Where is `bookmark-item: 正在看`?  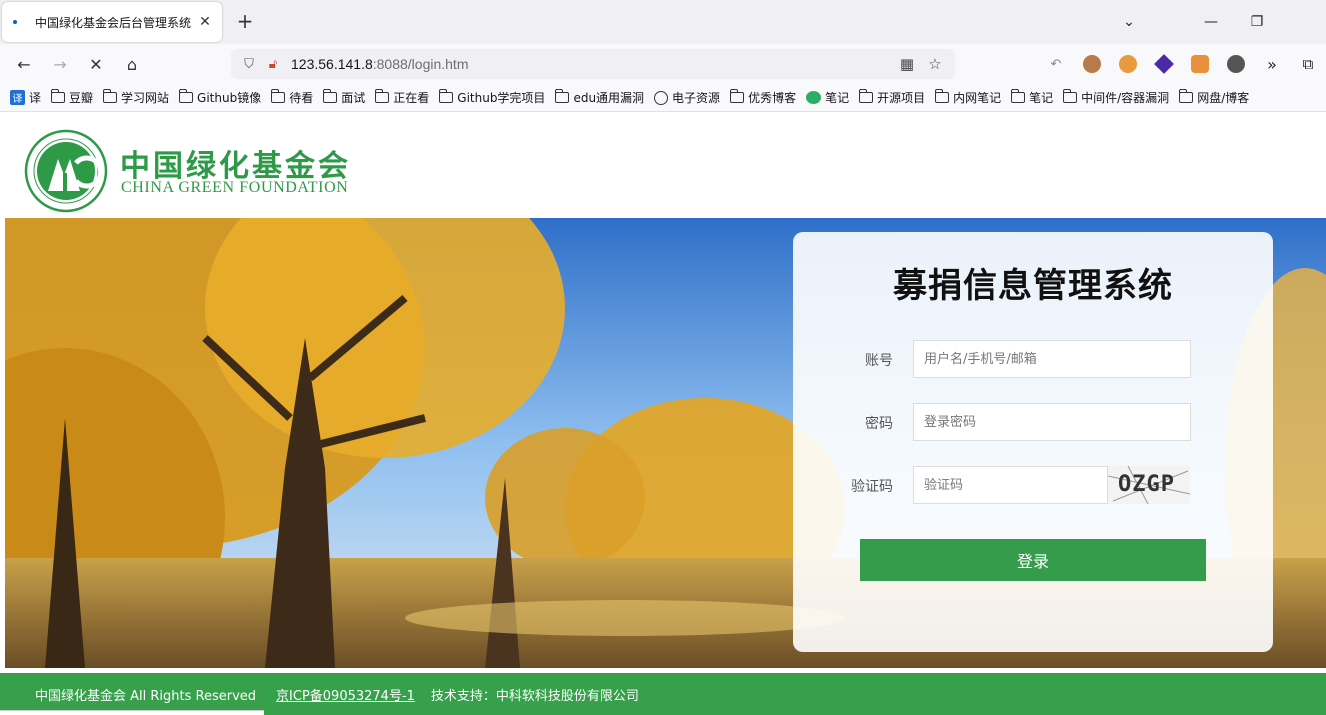
bookmark-item: 正在看 is located at coordinates (402, 97).